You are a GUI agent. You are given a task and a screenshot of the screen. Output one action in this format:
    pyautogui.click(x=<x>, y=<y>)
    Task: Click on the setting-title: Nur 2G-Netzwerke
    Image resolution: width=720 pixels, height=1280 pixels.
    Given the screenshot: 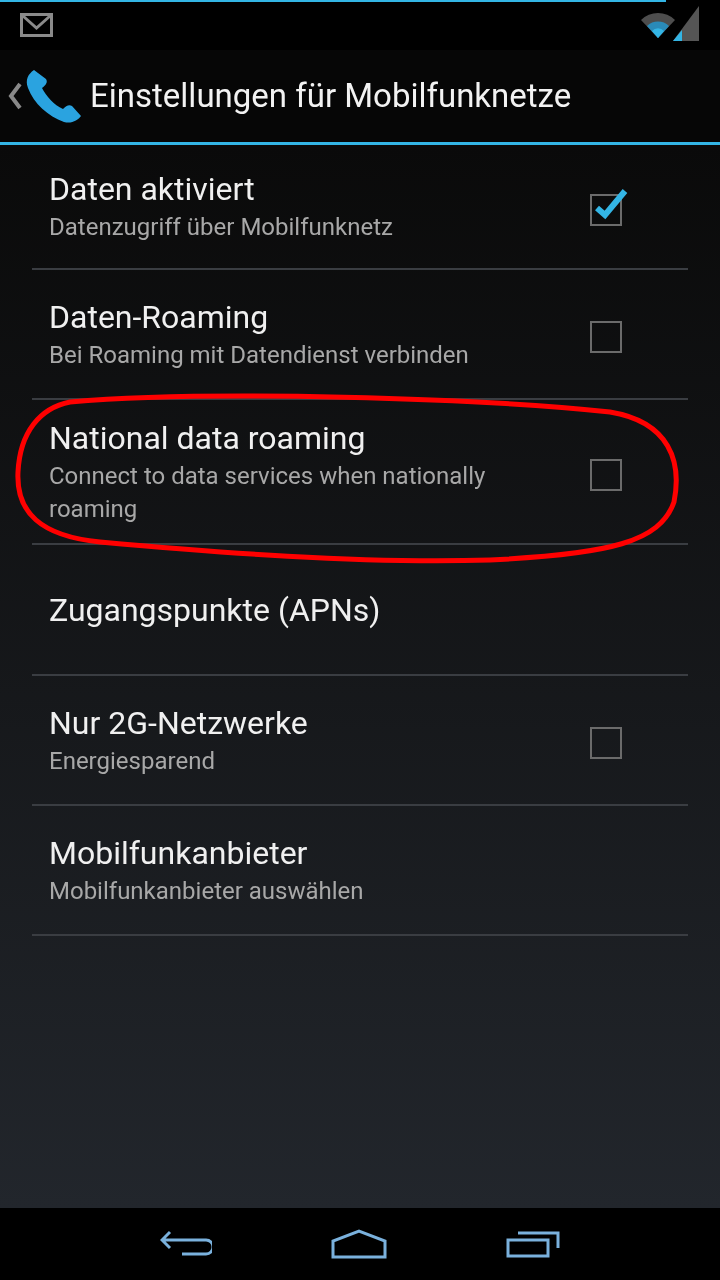 What is the action you would take?
    pyautogui.click(x=179, y=722)
    